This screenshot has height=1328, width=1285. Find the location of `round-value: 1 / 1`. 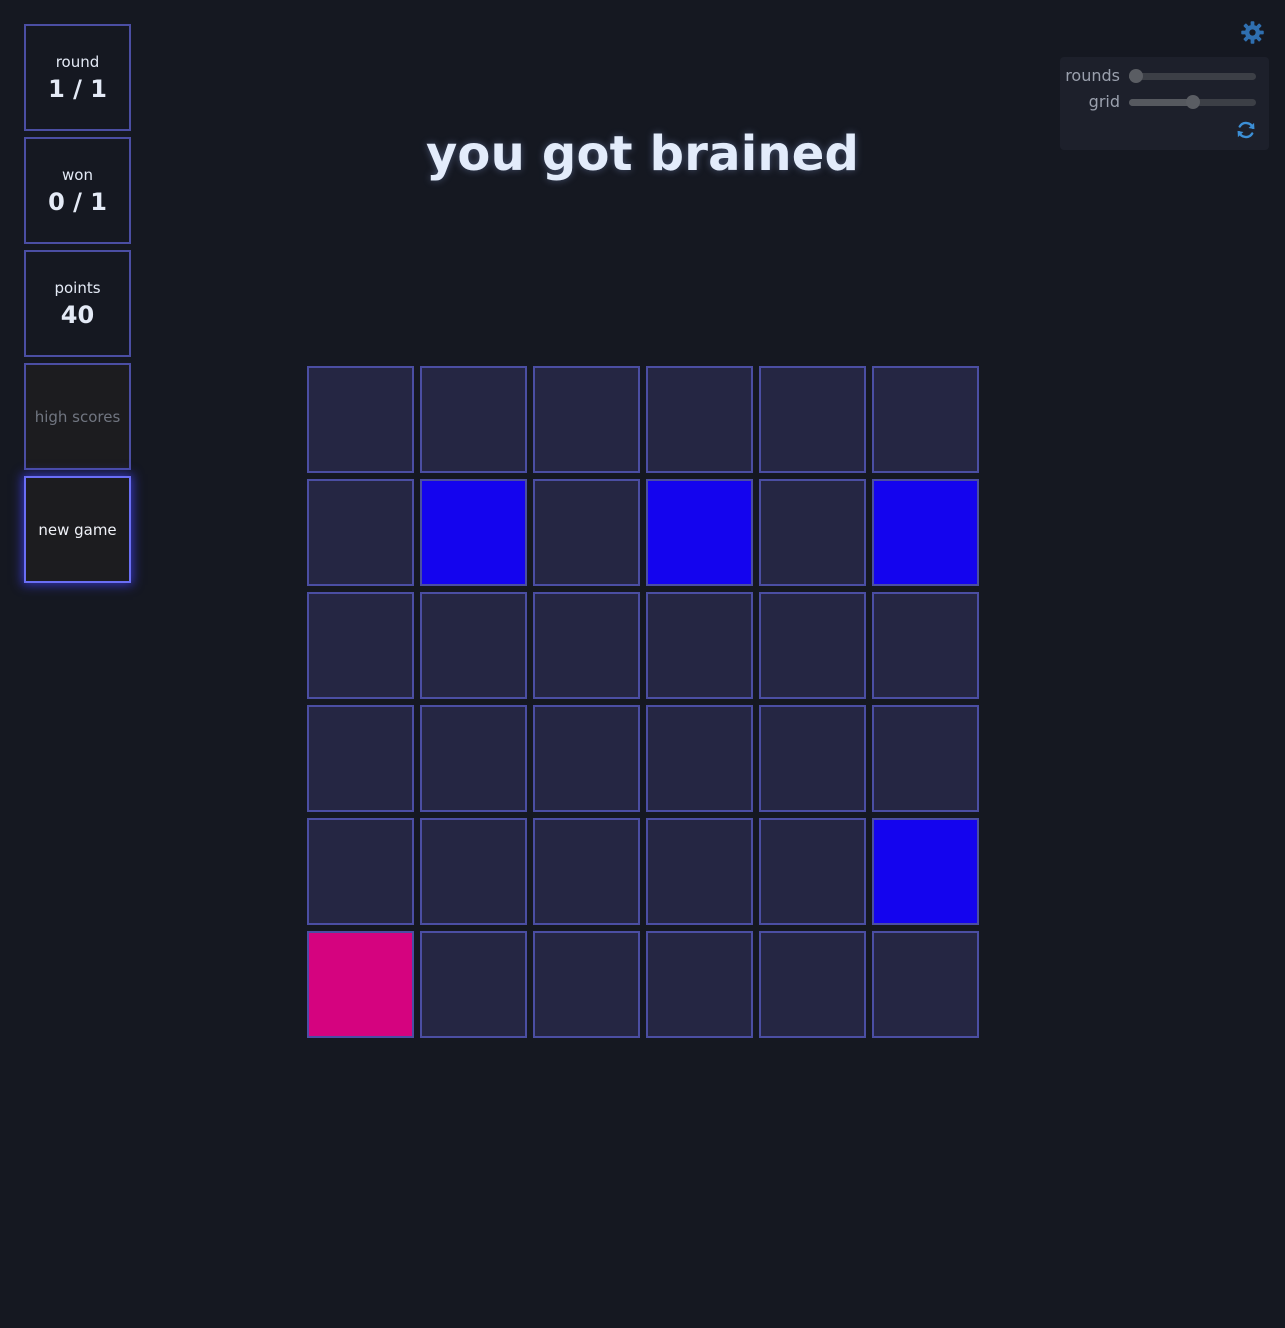

round-value: 1 / 1 is located at coordinates (77, 88).